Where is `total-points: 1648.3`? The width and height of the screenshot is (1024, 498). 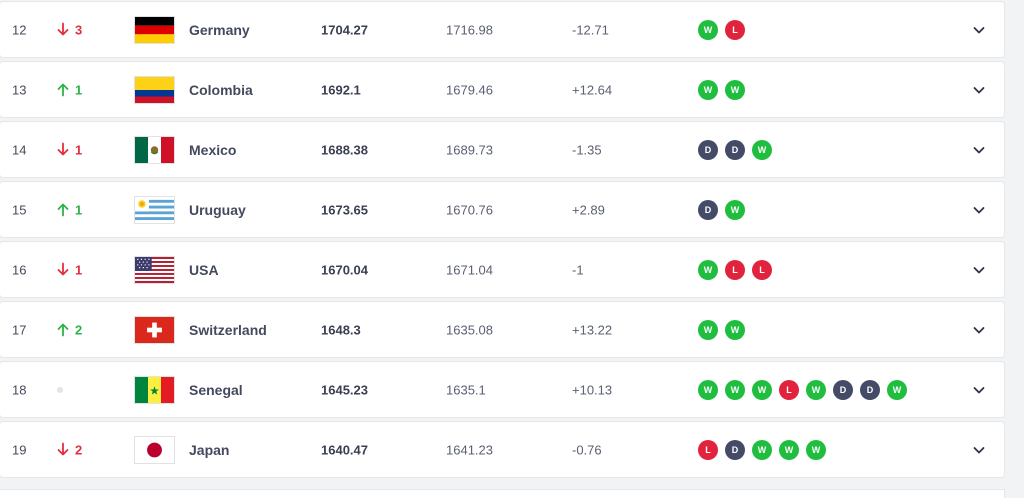
total-points: 1648.3 is located at coordinates (341, 329).